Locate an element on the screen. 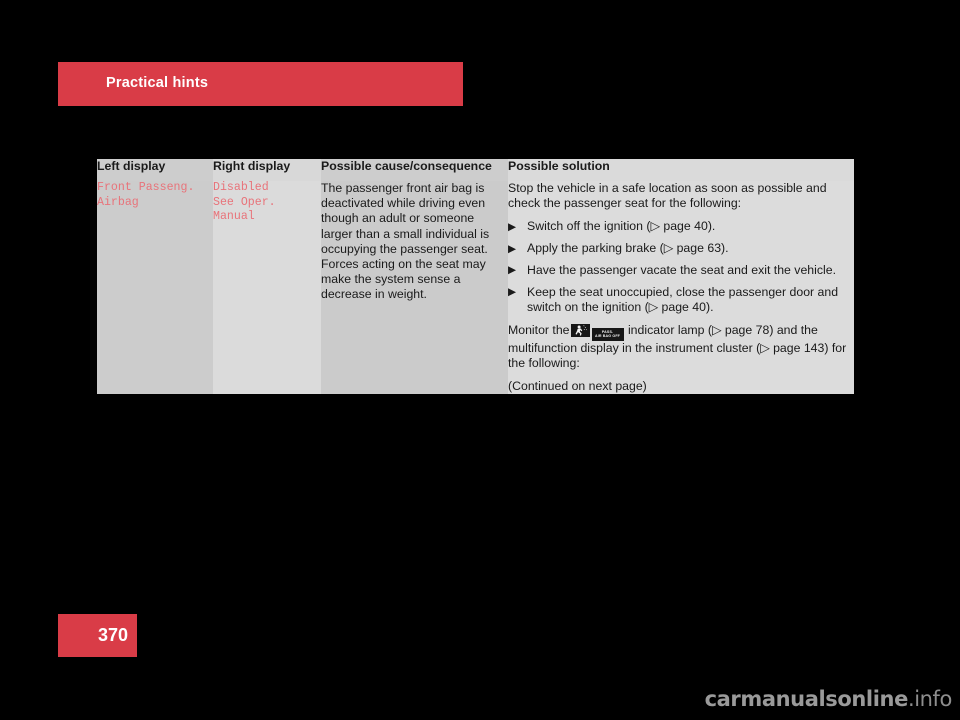  pass-air-bag-off-lamp-icon: PASS. AIR BAG OFF is located at coordinates (607, 334).